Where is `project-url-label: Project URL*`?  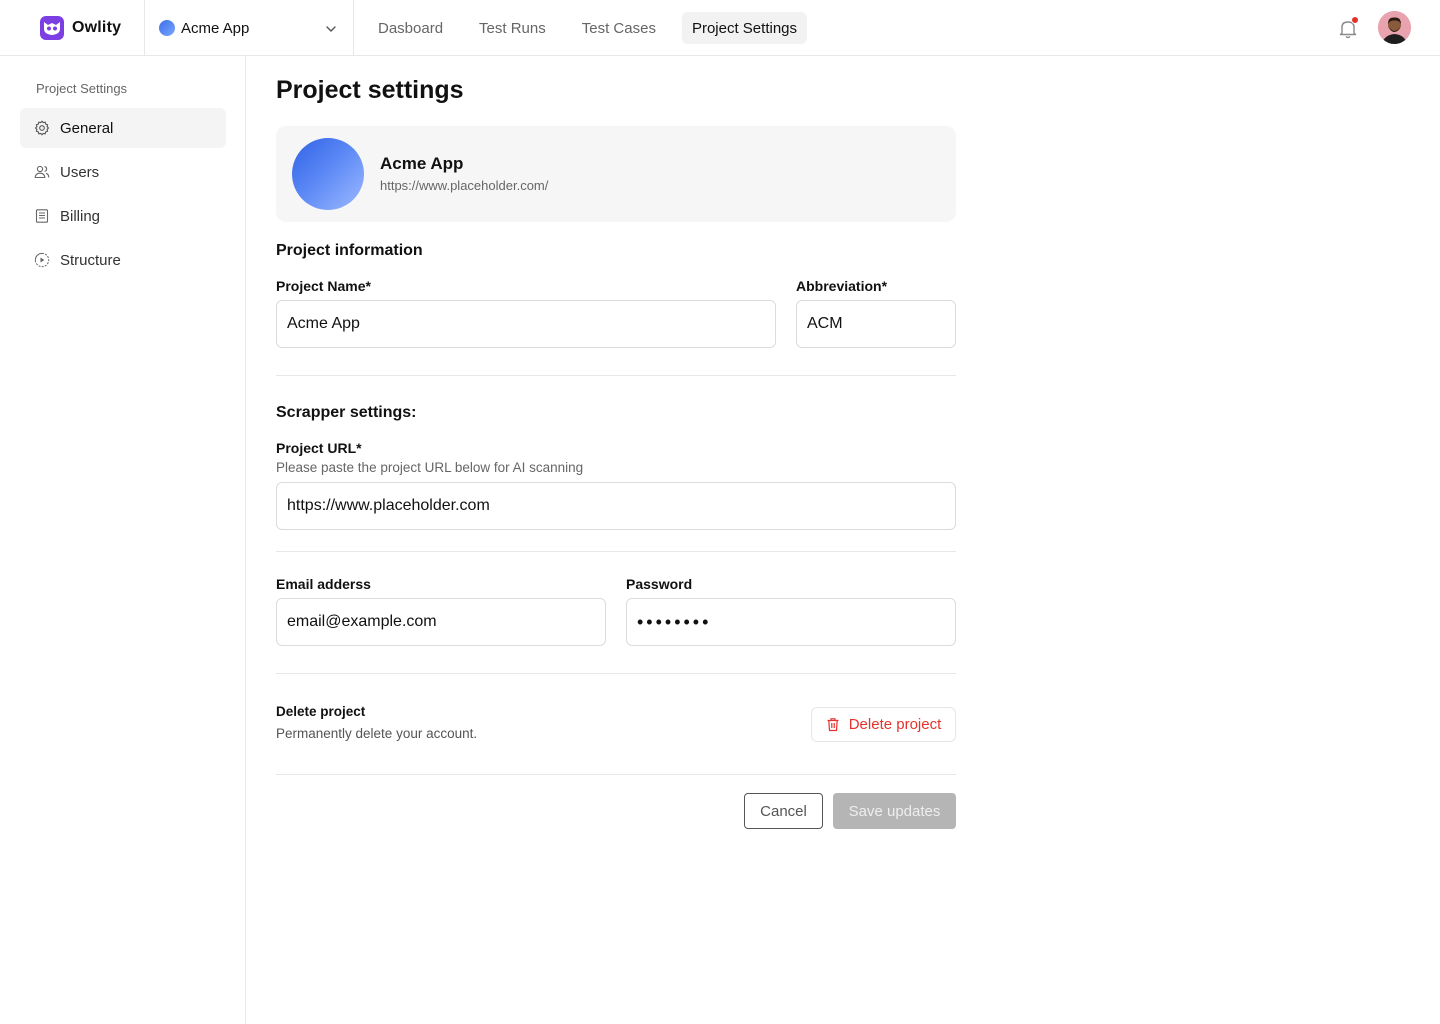 project-url-label: Project URL* is located at coordinates (319, 448).